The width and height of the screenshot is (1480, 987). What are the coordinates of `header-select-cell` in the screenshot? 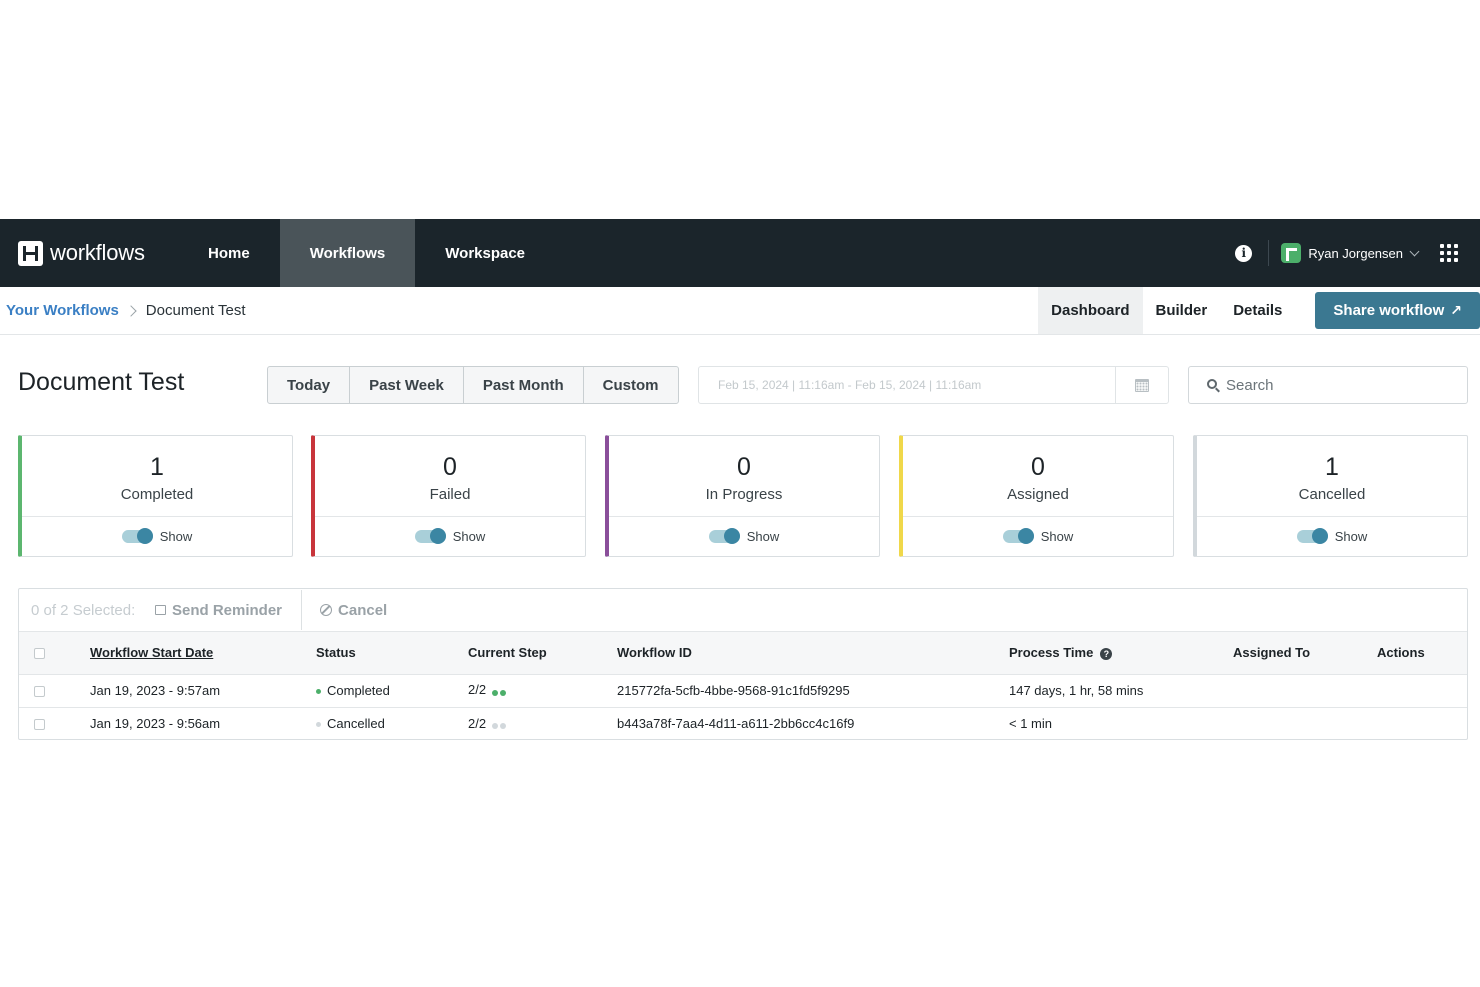 It's located at (54, 653).